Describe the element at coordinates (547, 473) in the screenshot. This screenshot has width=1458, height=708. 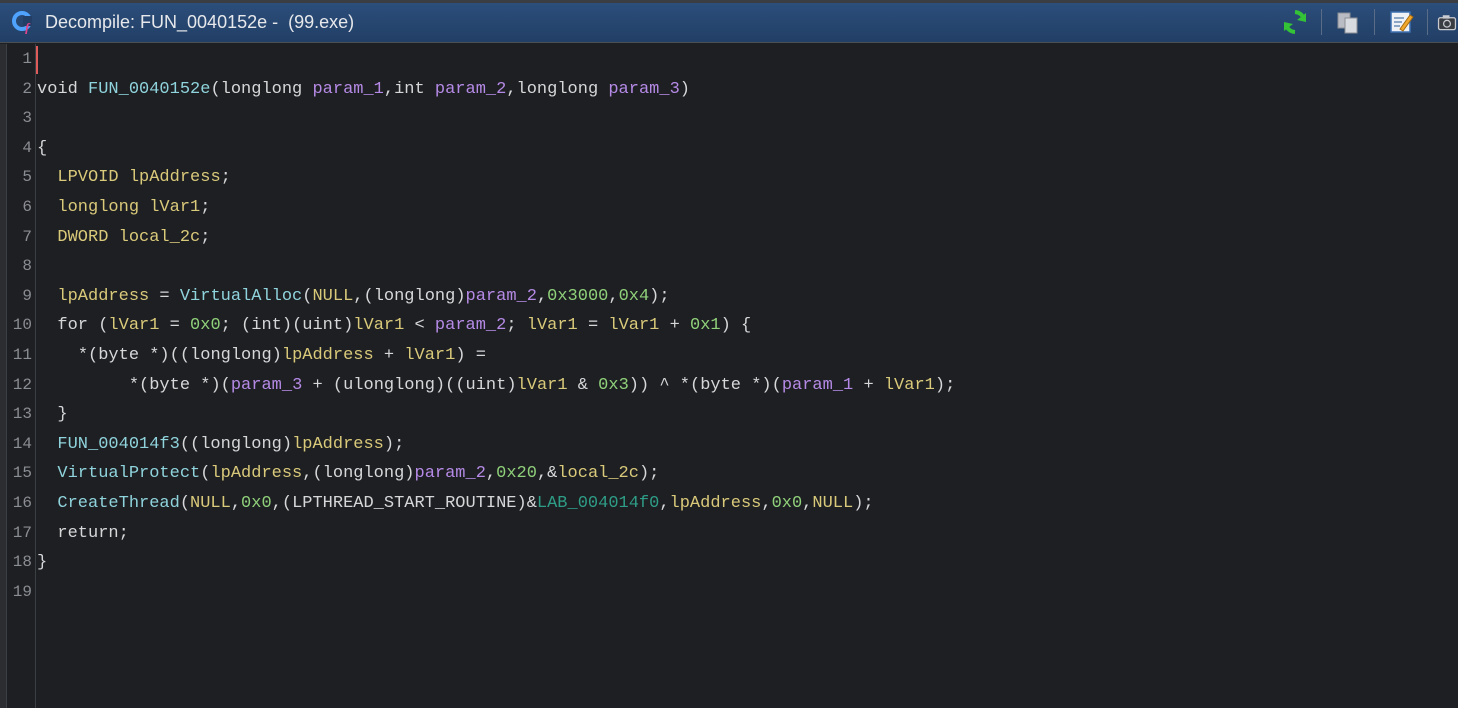
I see `code-token: ,&` at that location.